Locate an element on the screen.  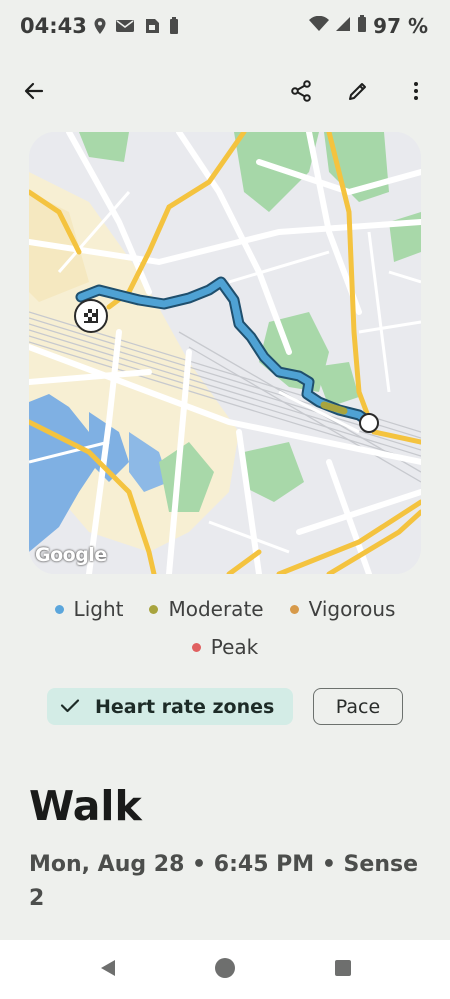
nav-home-button is located at coordinates (225, 970).